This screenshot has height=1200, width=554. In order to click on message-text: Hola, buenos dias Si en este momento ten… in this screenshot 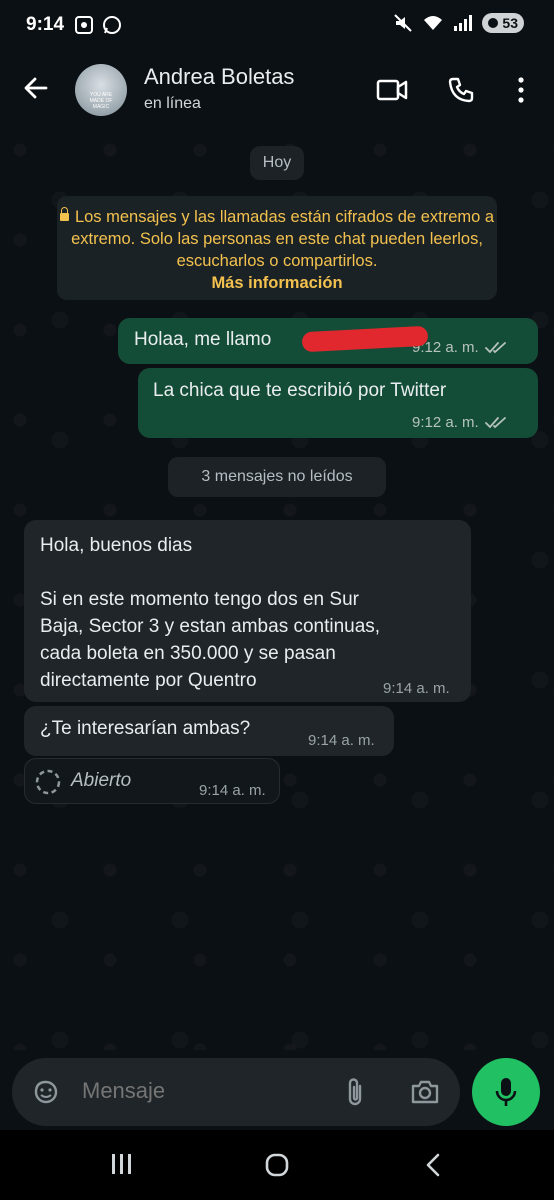, I will do `click(210, 613)`.